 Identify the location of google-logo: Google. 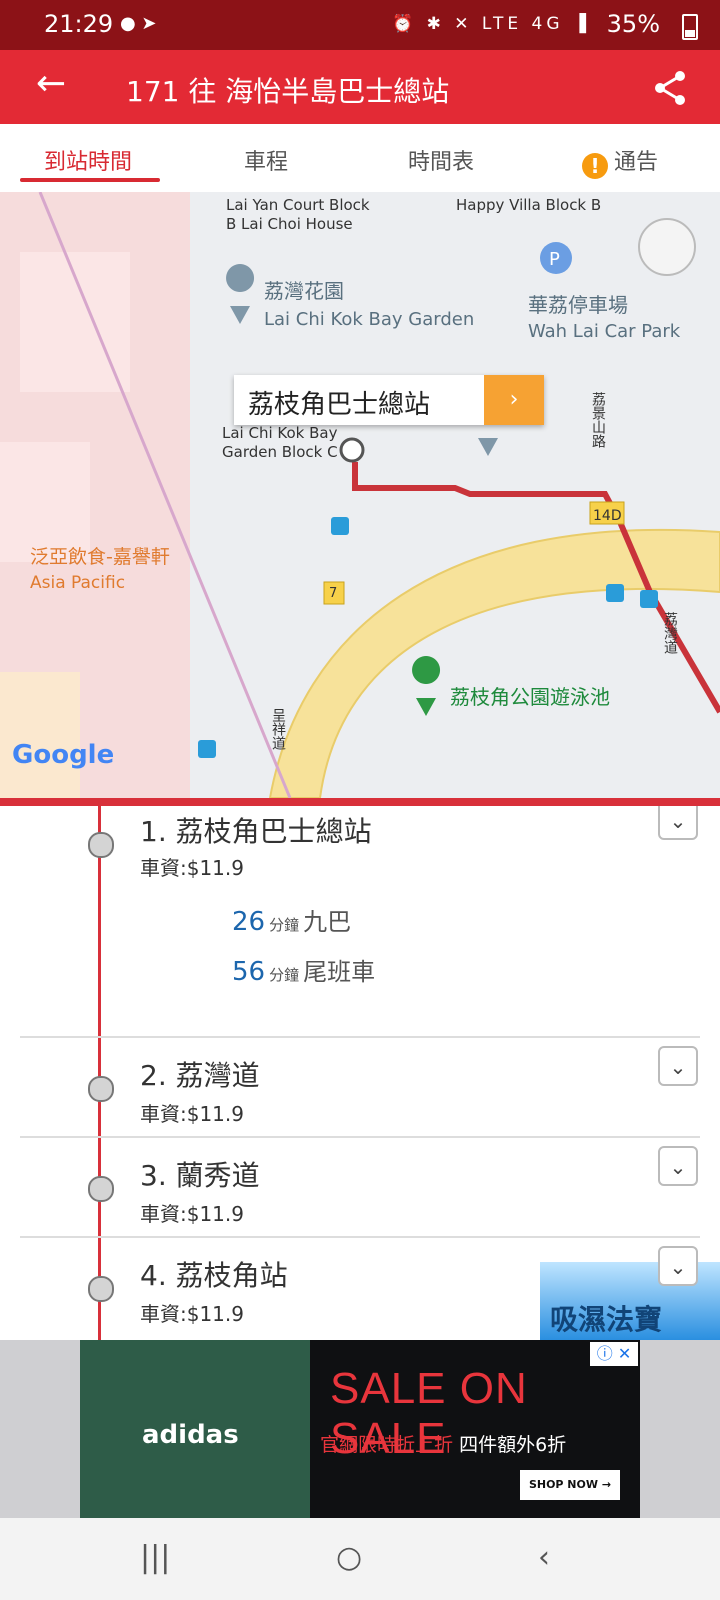
(63, 755).